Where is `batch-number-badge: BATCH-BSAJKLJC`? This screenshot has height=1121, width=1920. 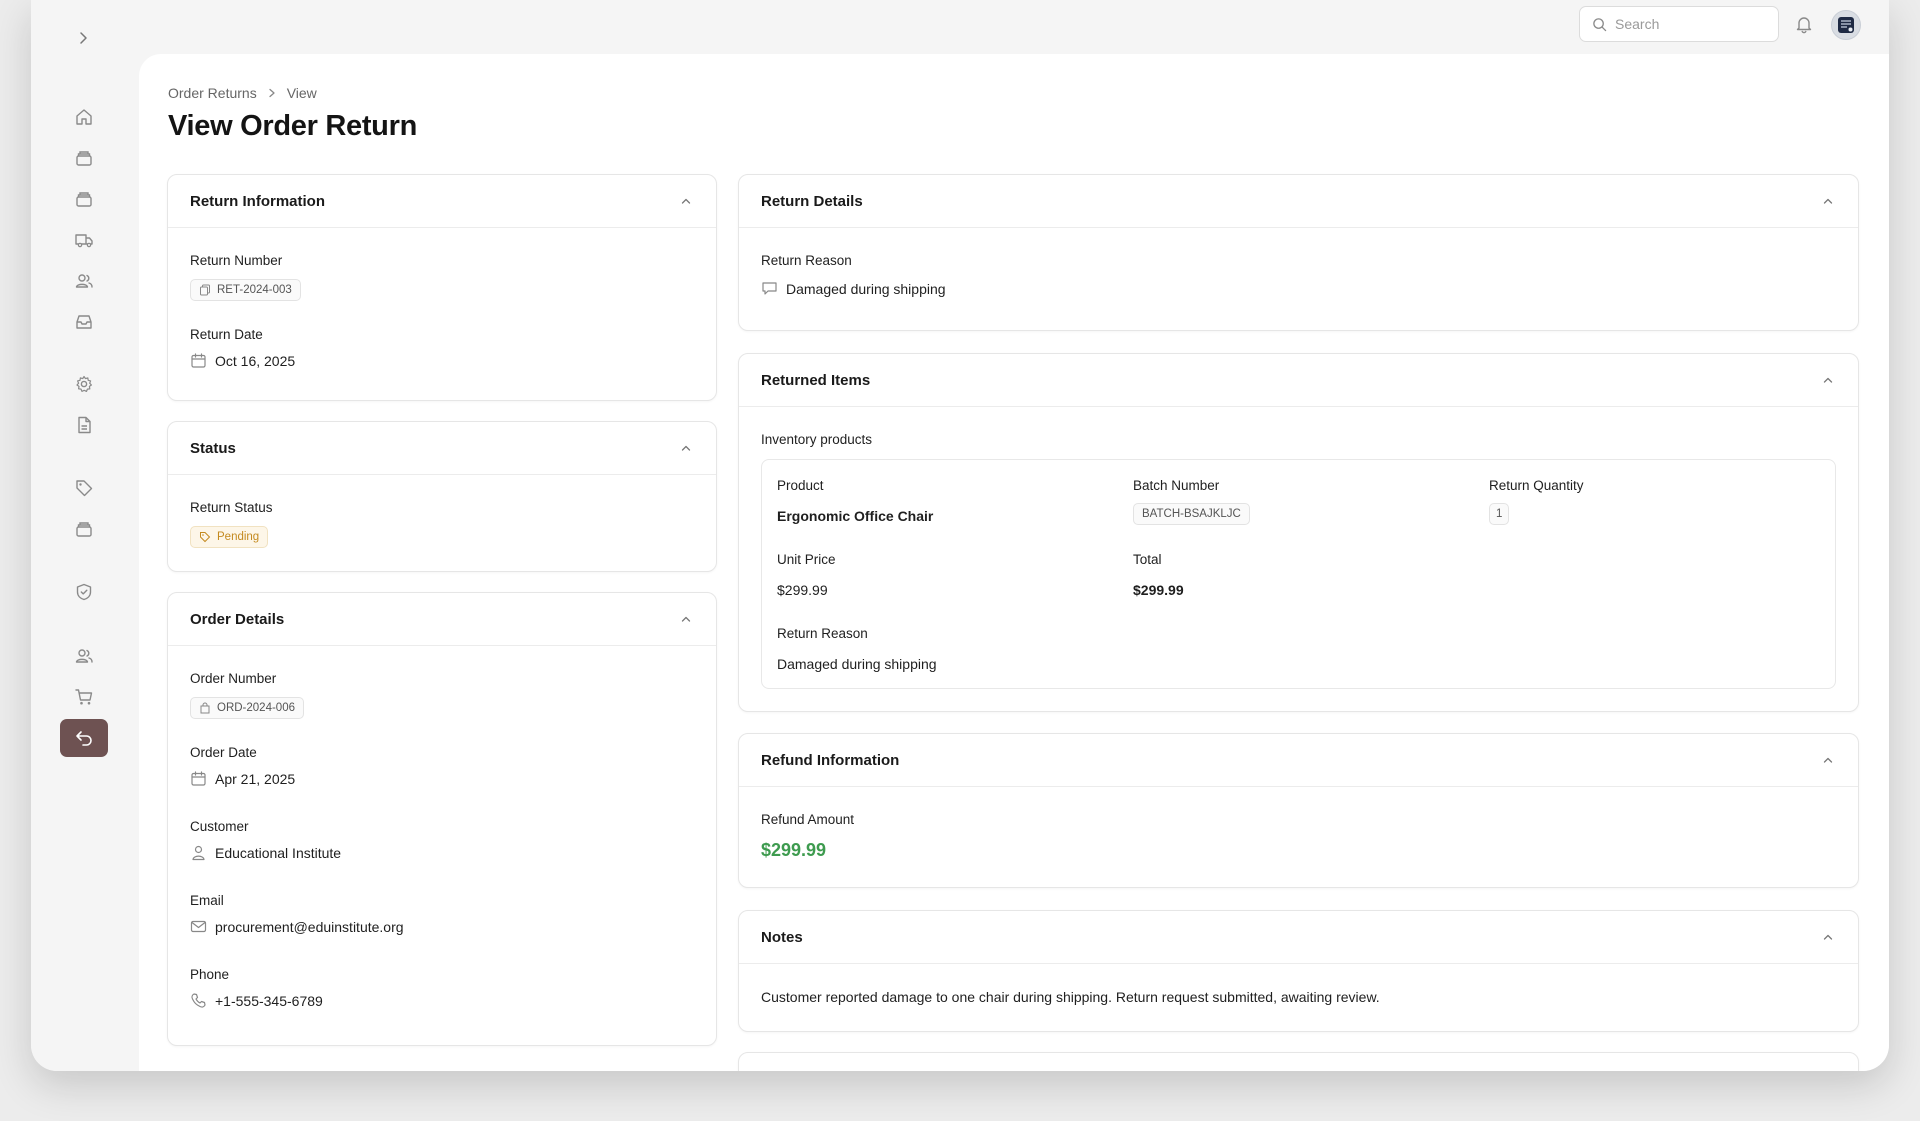
batch-number-badge: BATCH-BSAJKLJC is located at coordinates (1191, 514).